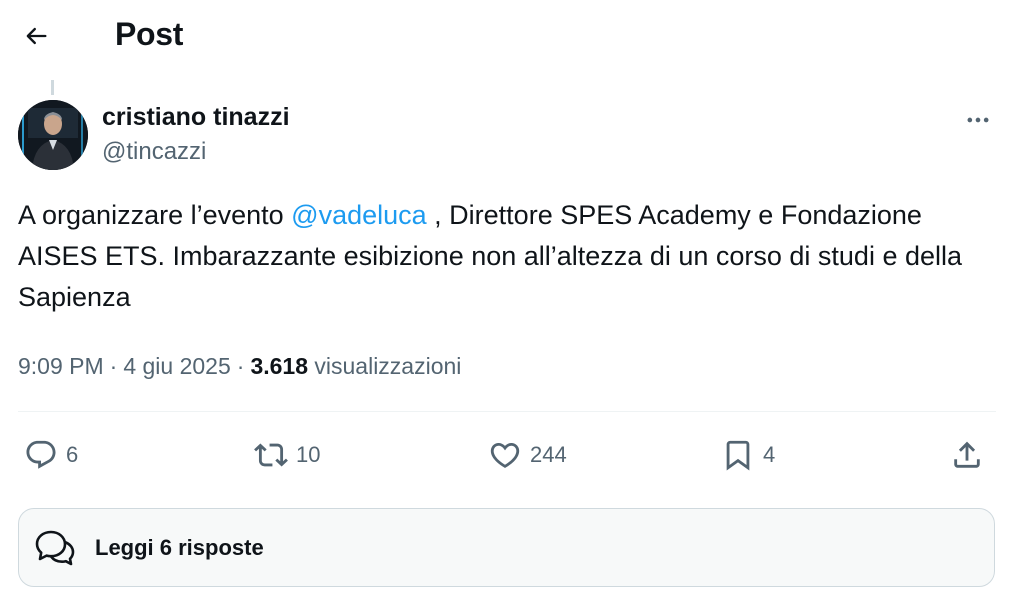  I want to click on post-meta: 9:09 PM · 4 giu 2025 · 3.618 visualizzazioni, so click(239, 366).